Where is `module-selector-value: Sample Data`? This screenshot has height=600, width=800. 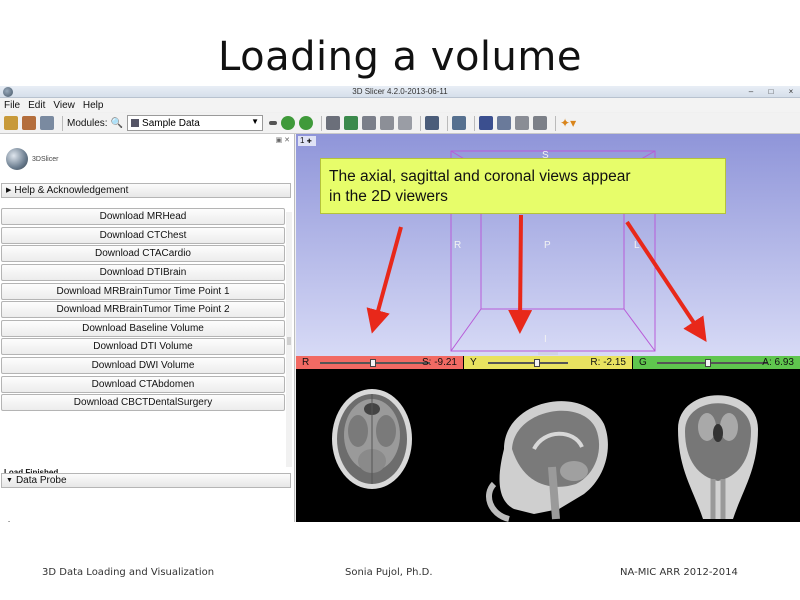 module-selector-value: Sample Data is located at coordinates (171, 123).